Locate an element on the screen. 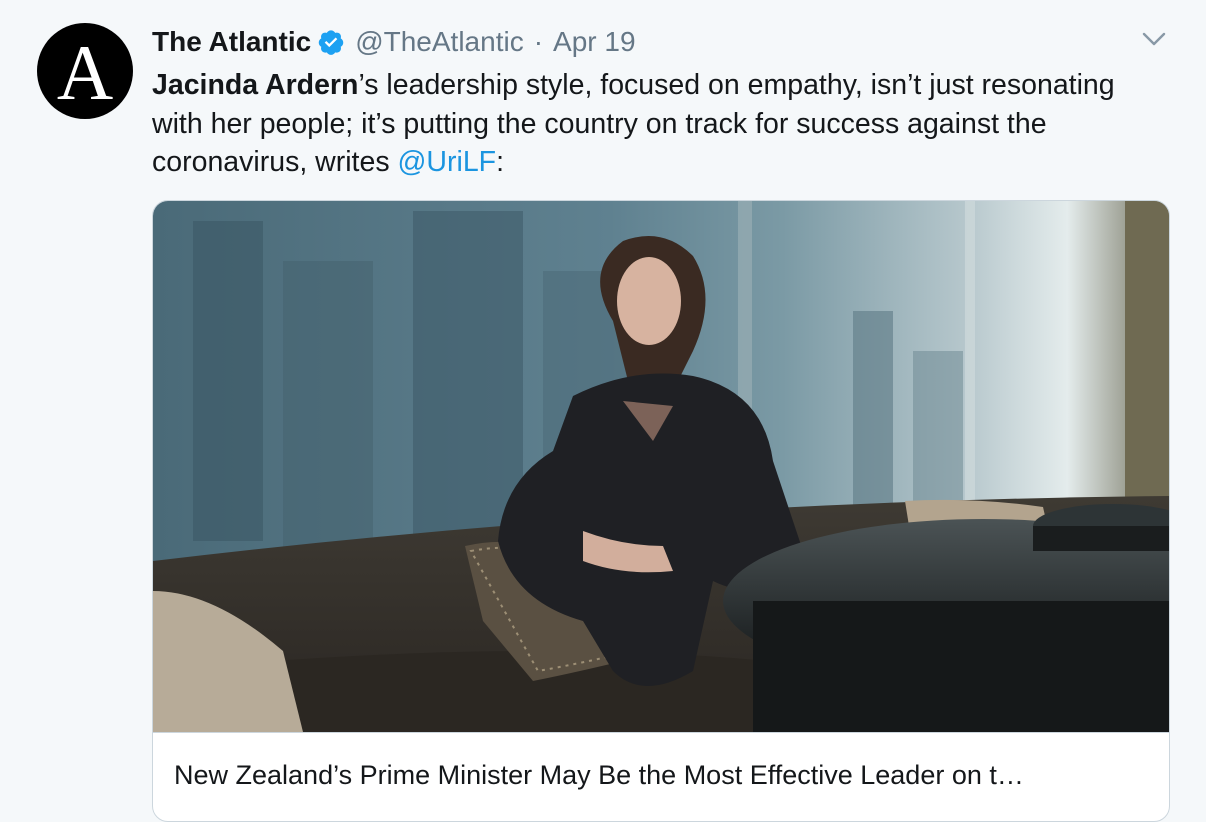 This screenshot has width=1206, height=822. tweet-text-end: : is located at coordinates (500, 162).